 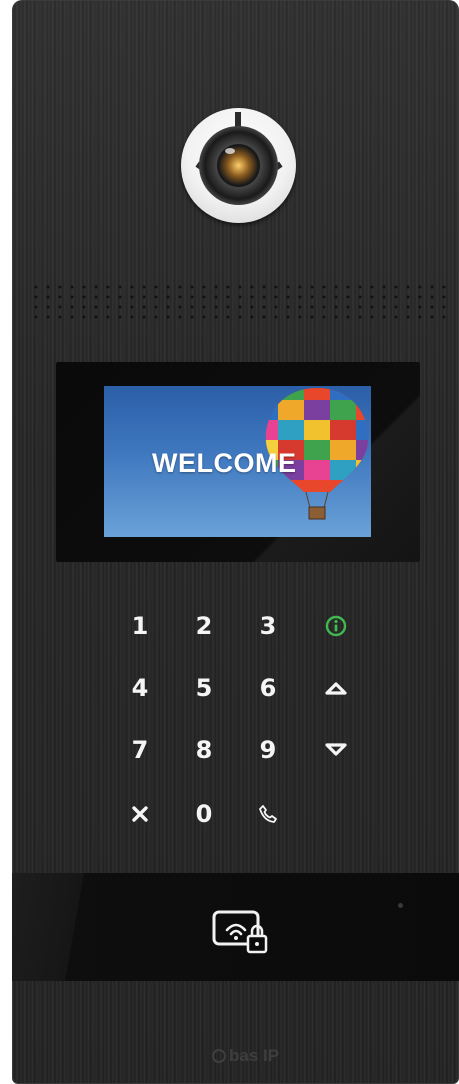 What do you see at coordinates (254, 1055) in the screenshot?
I see `brand-name: bas IP` at bounding box center [254, 1055].